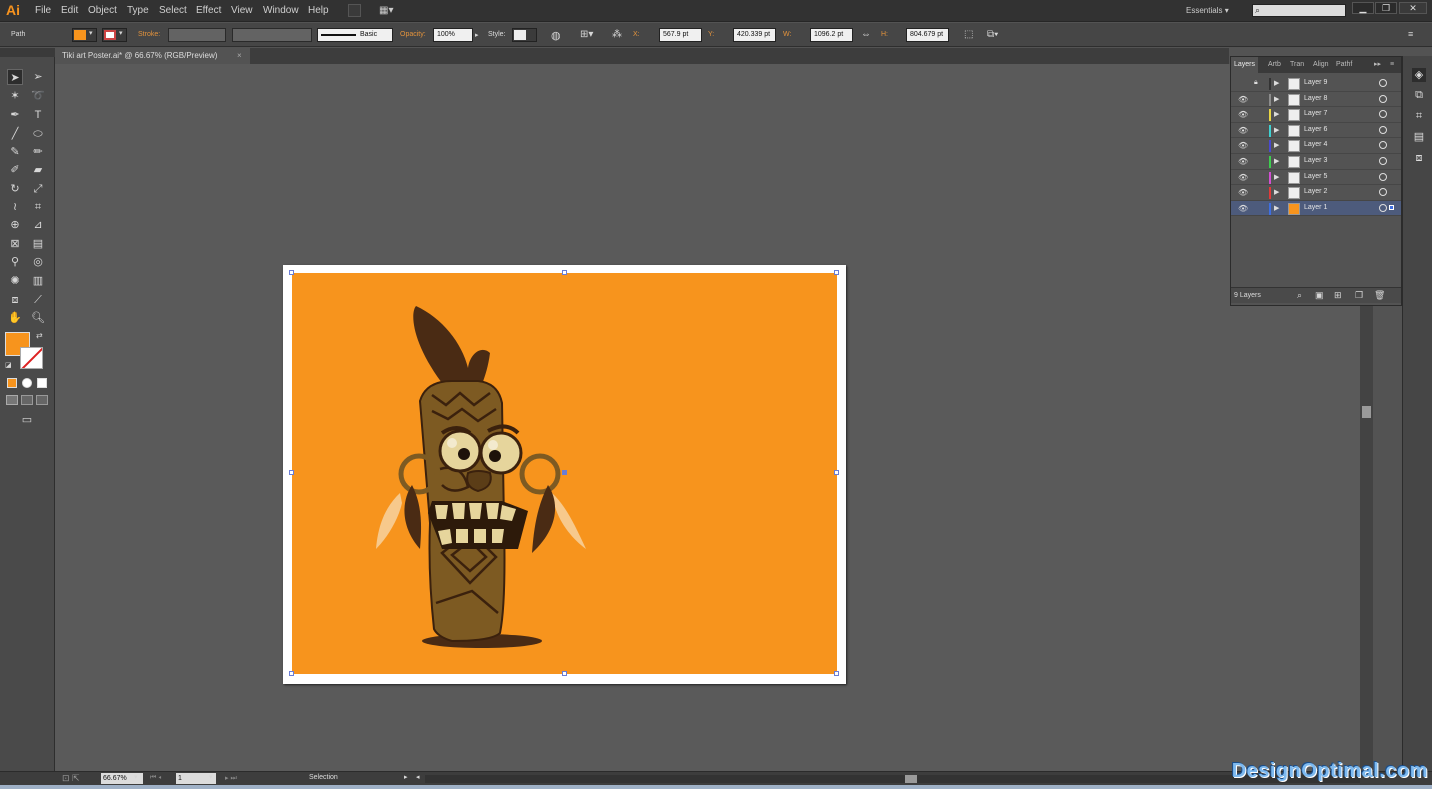  Describe the element at coordinates (38, 115) in the screenshot. I see `type-tool-icon: T` at that location.